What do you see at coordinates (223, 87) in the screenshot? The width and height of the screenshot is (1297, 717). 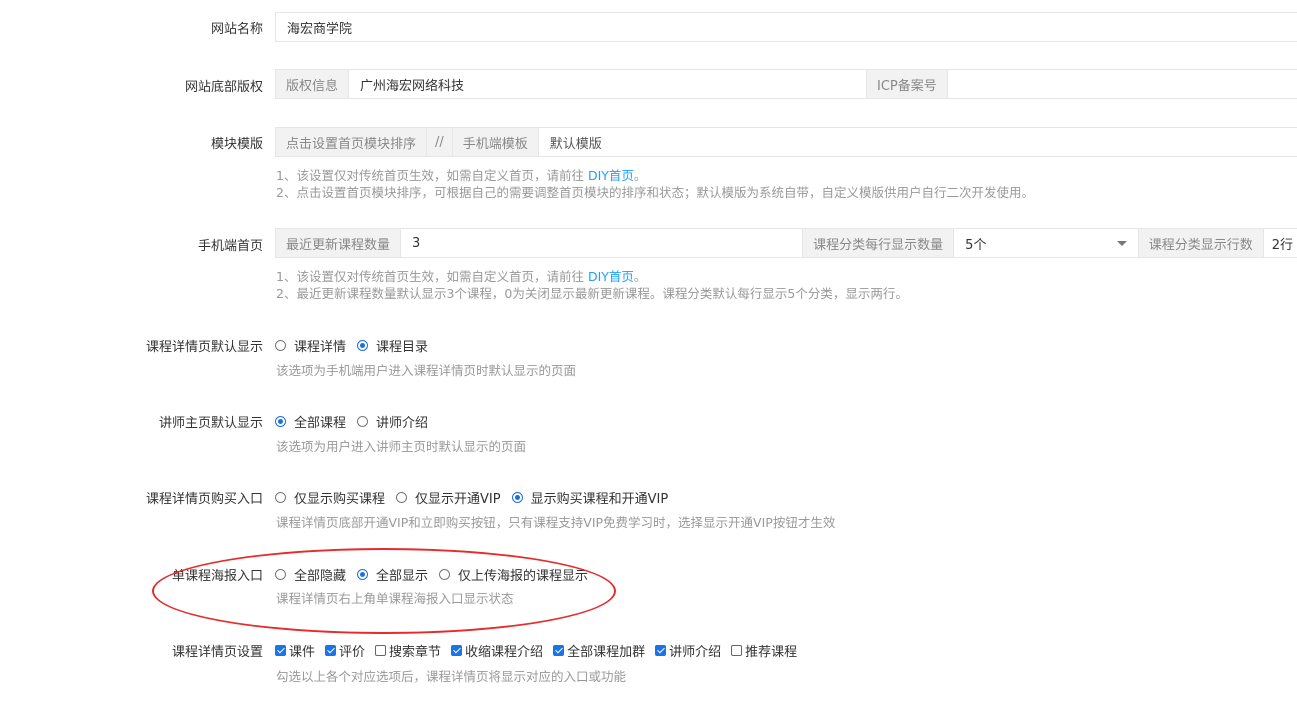 I see `footer-copyright-label: 网站底部版权` at bounding box center [223, 87].